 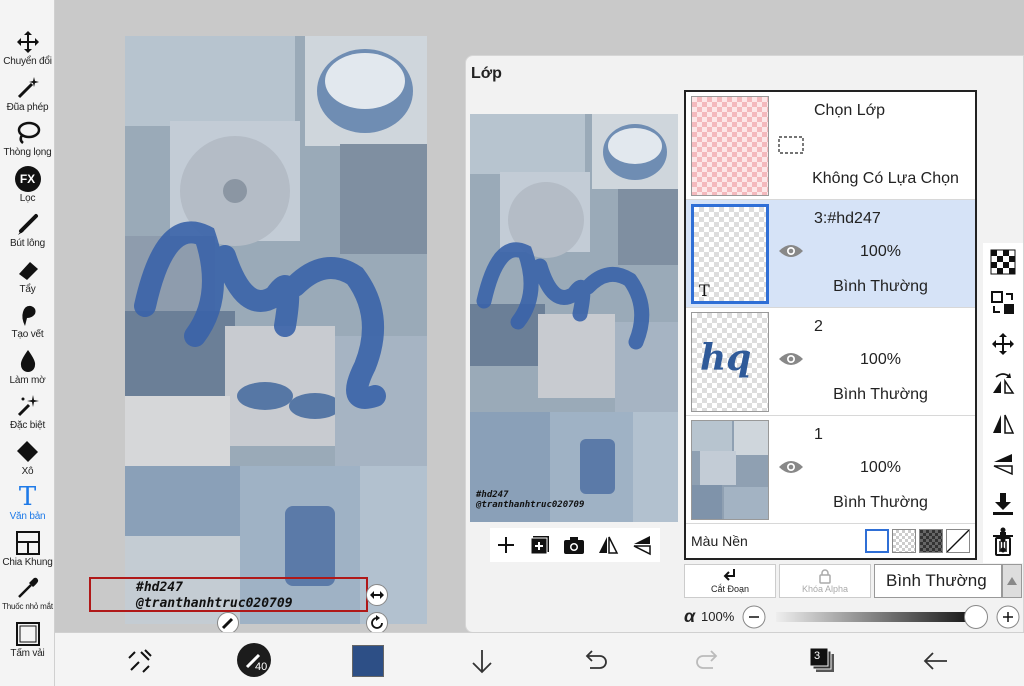 I want to click on tool-label: Thuốc nhỏ mắt, so click(x=27, y=606).